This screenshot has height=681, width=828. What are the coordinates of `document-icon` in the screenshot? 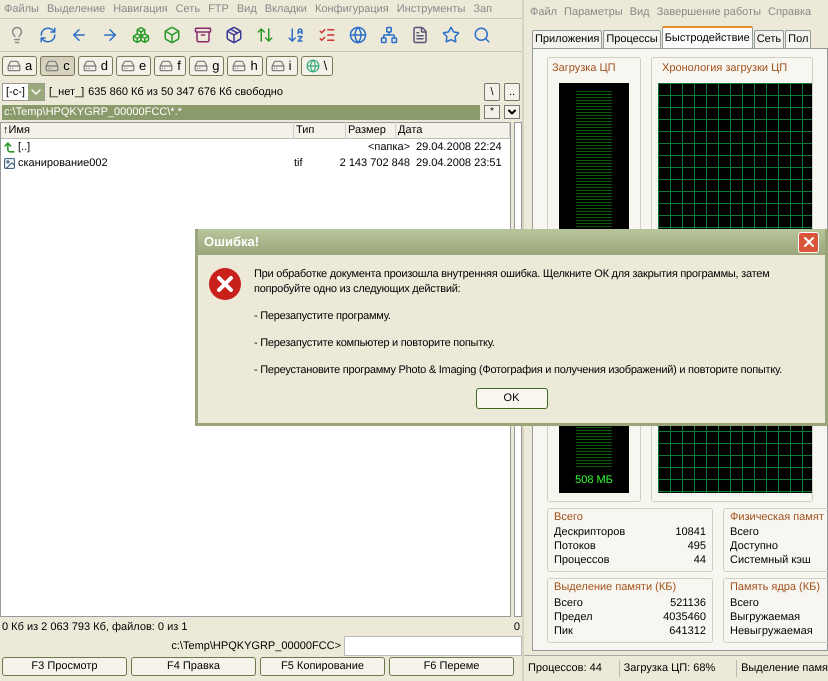 It's located at (420, 35).